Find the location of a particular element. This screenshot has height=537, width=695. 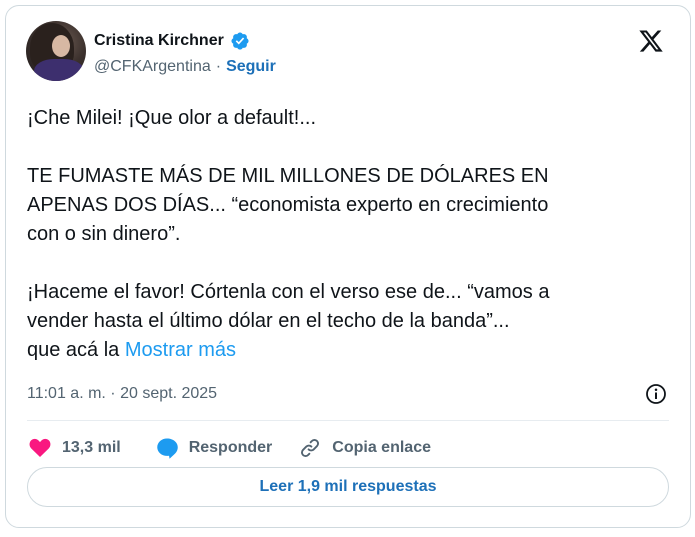

reply-label: Responder is located at coordinates (230, 447).